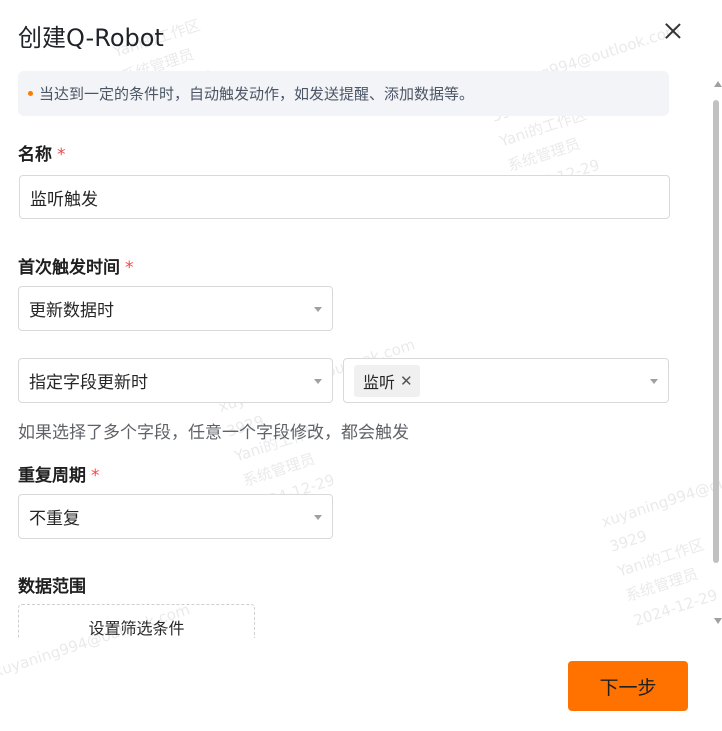 Image resolution: width=722 pixels, height=731 pixels. What do you see at coordinates (52, 476) in the screenshot?
I see `repeat-label-text: 重复周期` at bounding box center [52, 476].